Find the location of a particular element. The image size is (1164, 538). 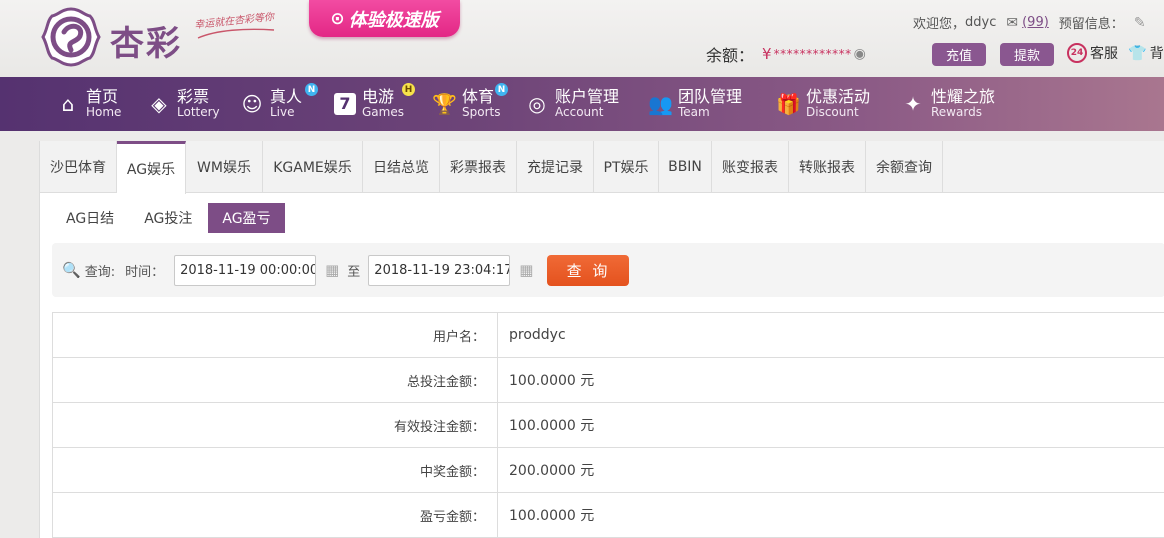

search-icon: 🔍 is located at coordinates (71, 270).